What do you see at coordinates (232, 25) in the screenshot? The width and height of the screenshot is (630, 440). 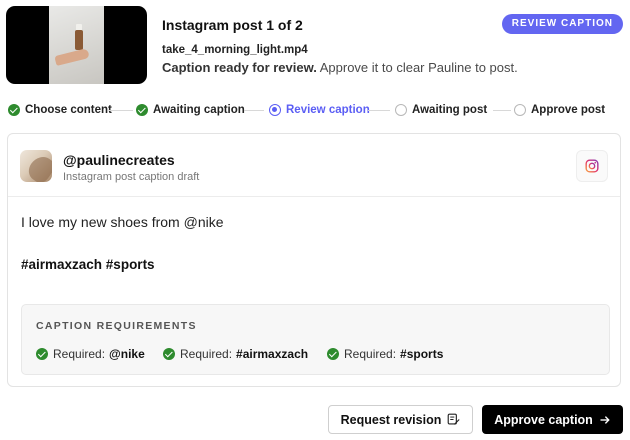 I see `post-title: Instagram post 1 of 2` at bounding box center [232, 25].